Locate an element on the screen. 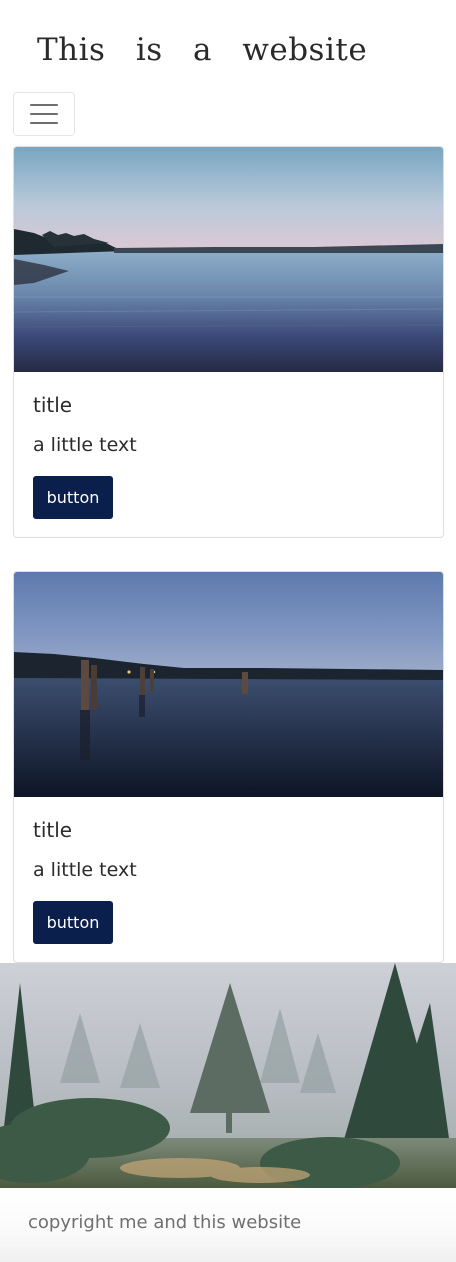  menu-toggle-button is located at coordinates (44, 114).